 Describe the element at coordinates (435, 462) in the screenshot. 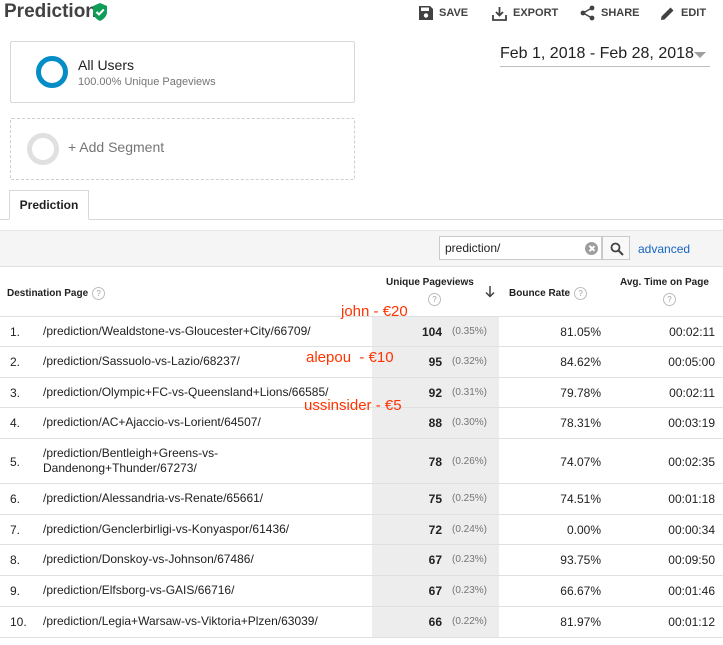

I see `row-unique-pageviews: 78` at that location.